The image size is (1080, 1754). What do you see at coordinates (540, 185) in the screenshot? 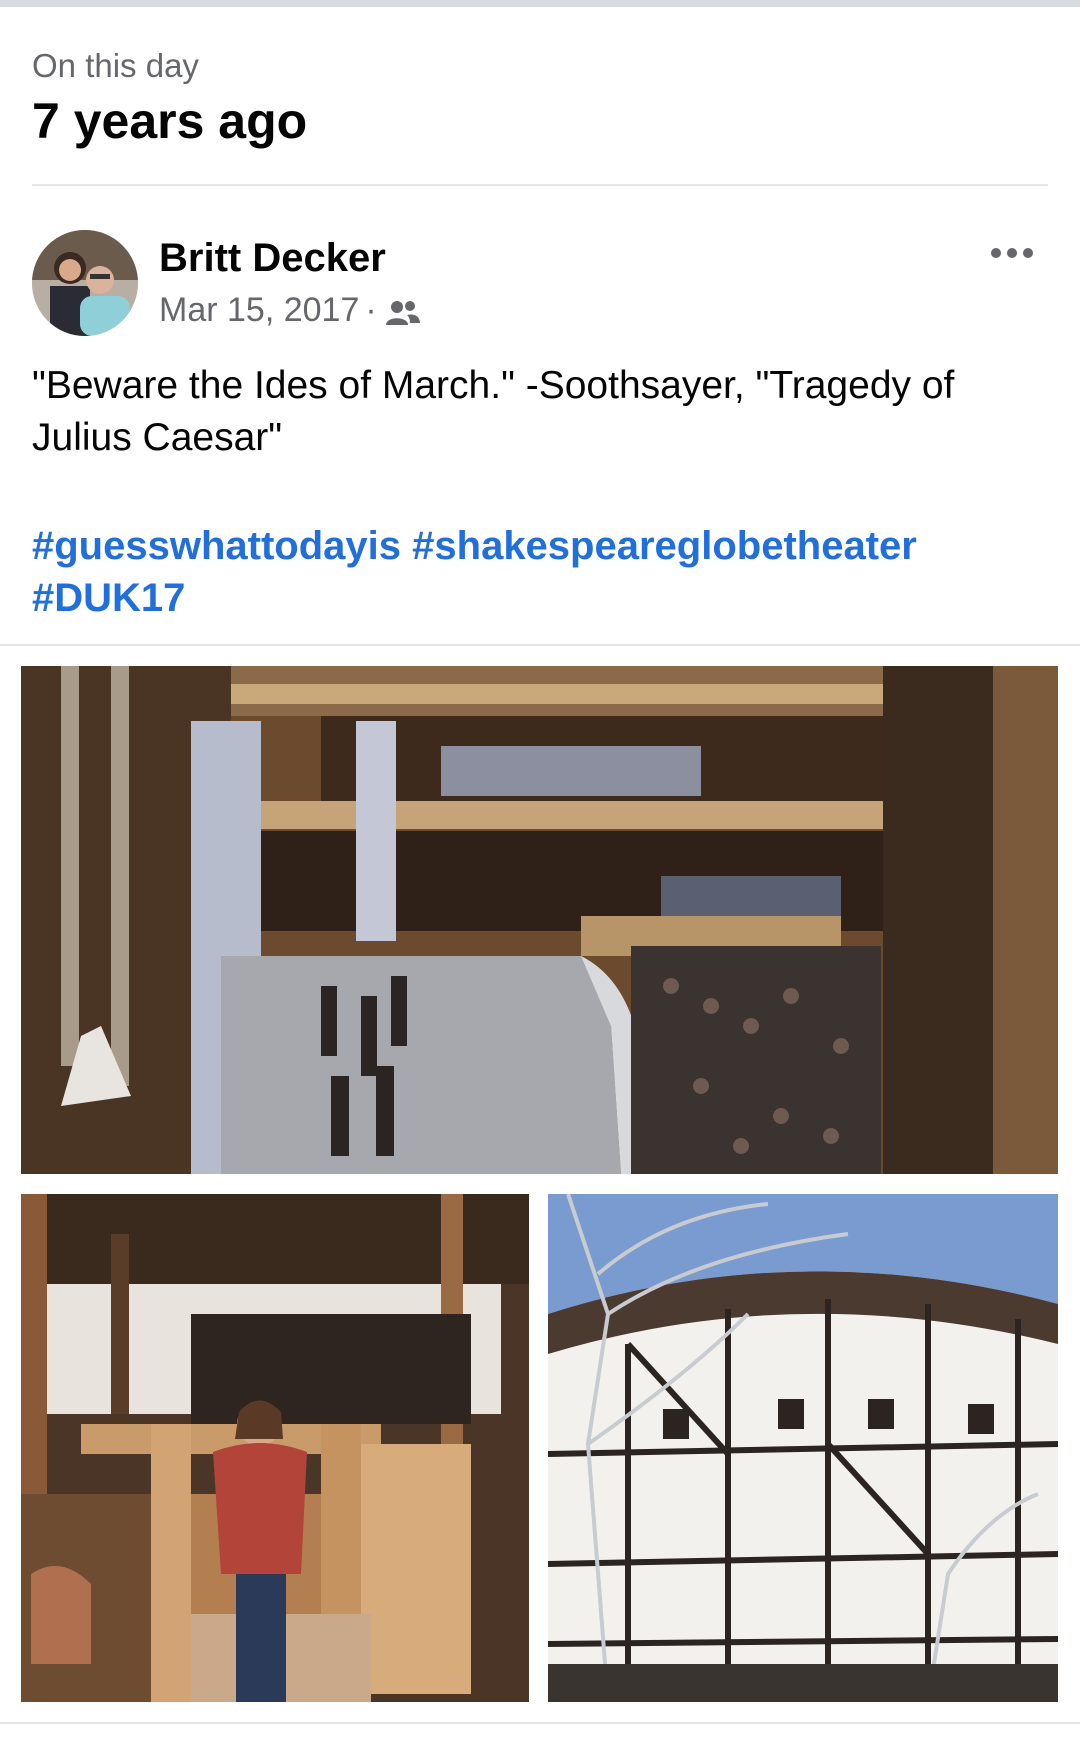
I see `header-divider` at bounding box center [540, 185].